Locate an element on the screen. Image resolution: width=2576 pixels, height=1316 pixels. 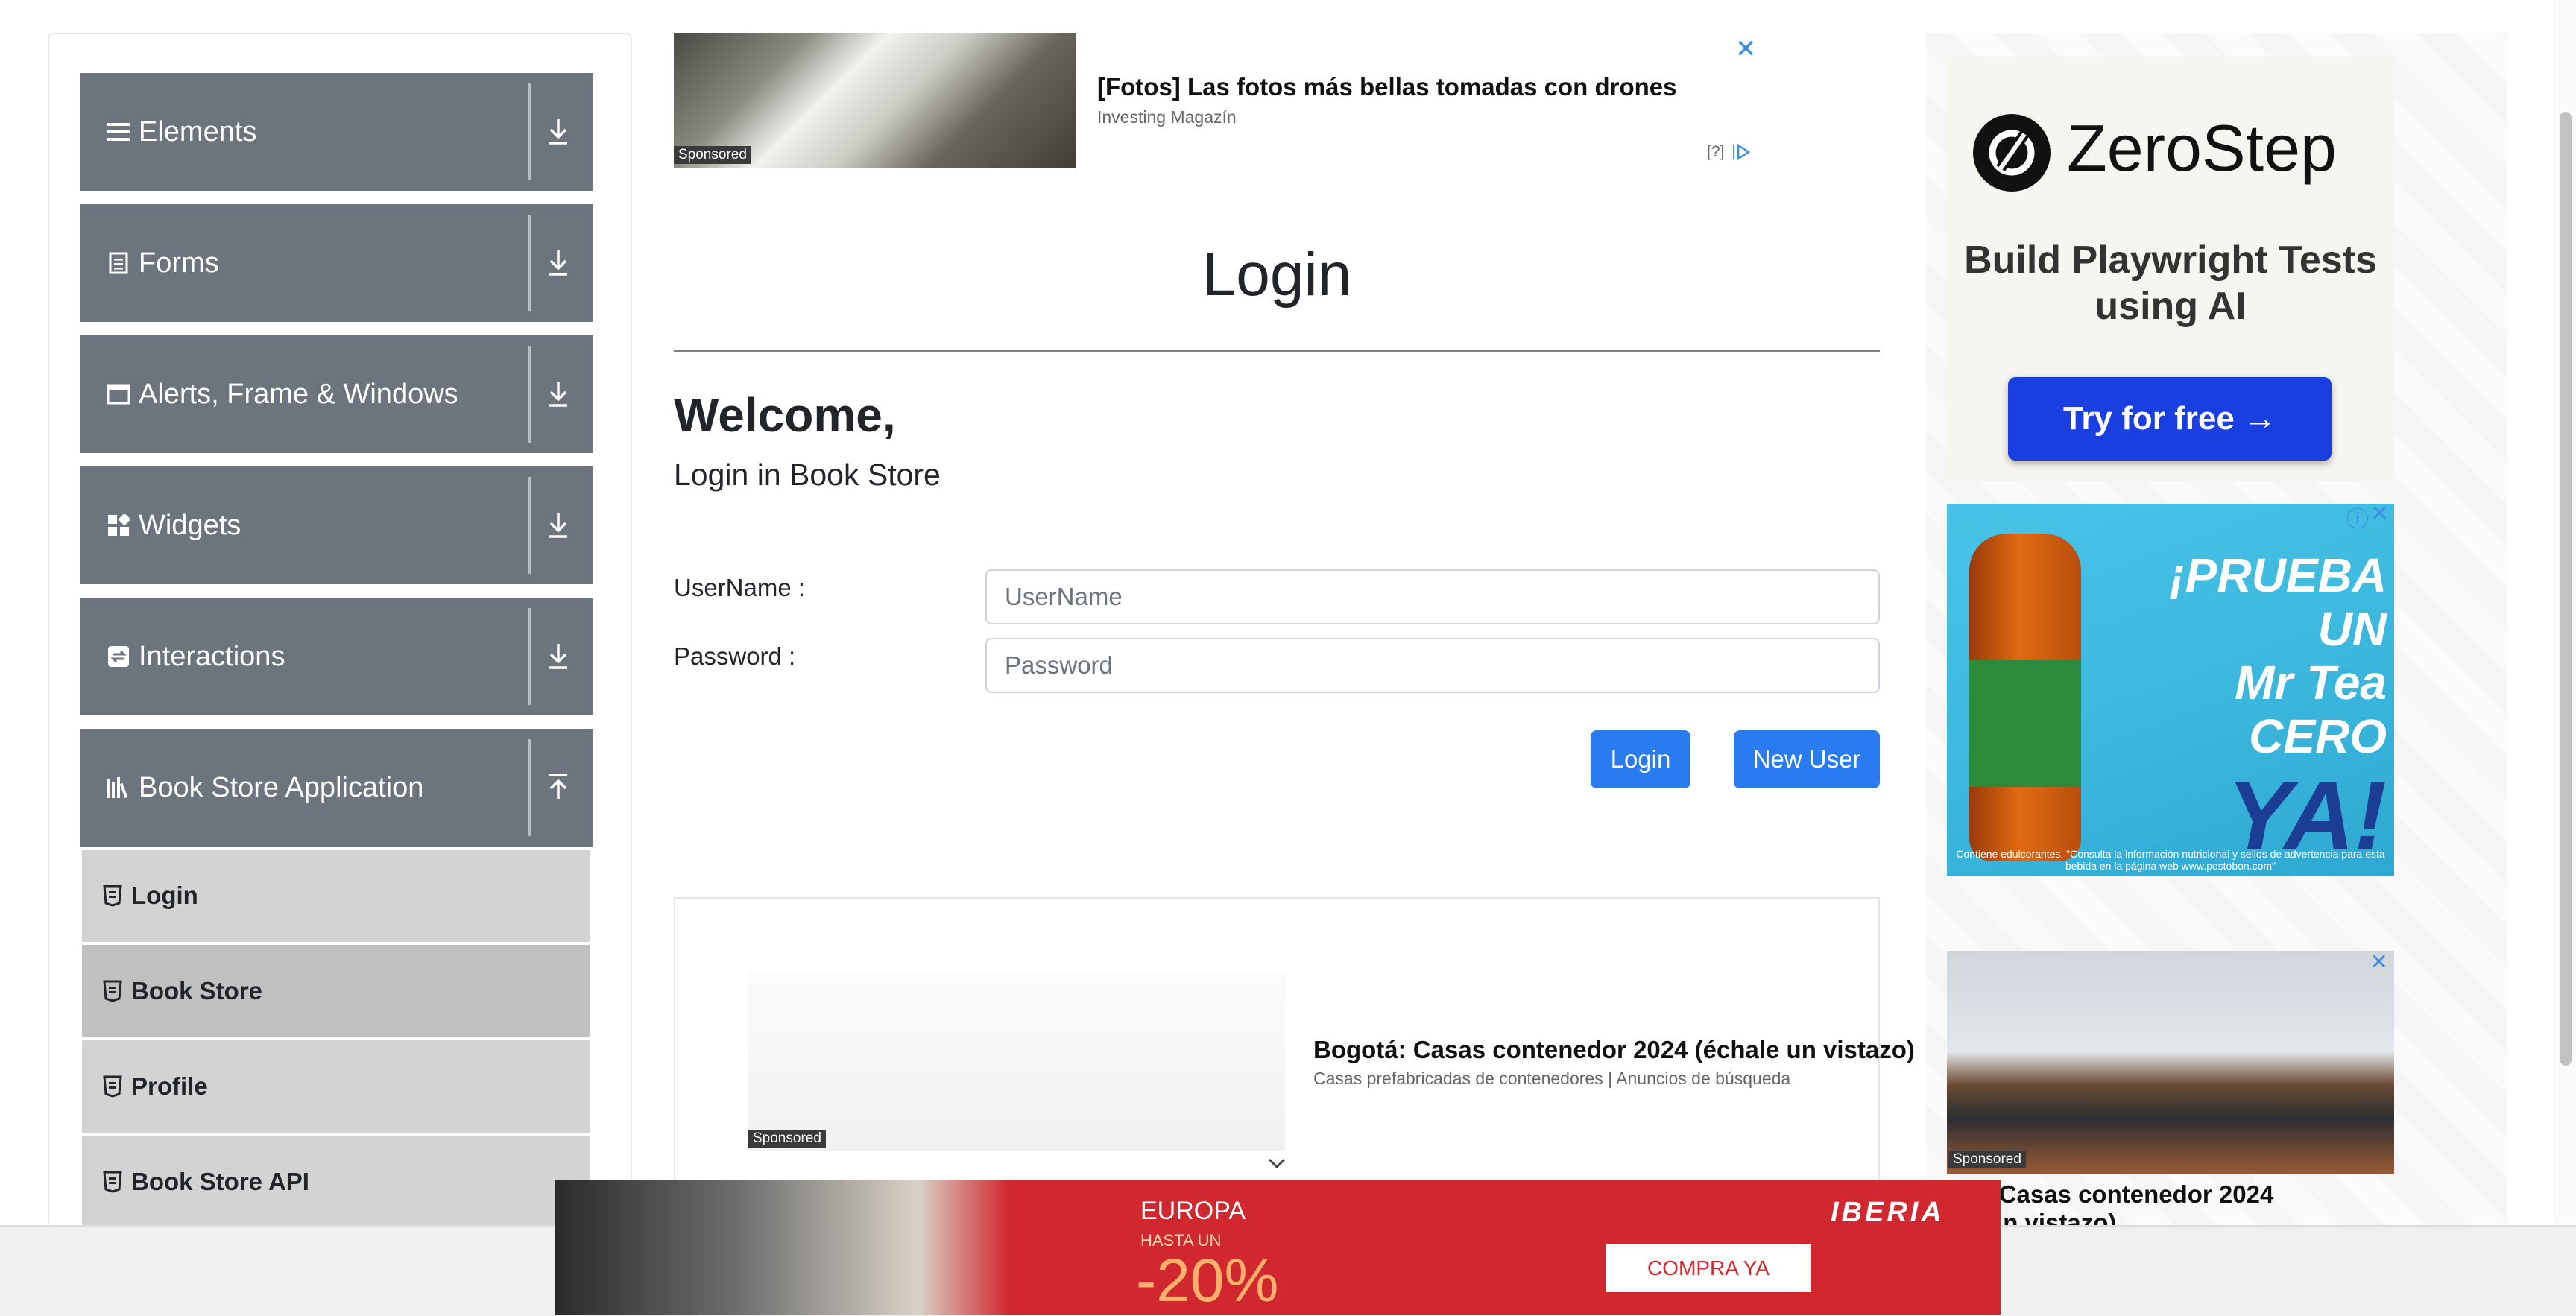
adchoices-icon is located at coordinates (1742, 152).